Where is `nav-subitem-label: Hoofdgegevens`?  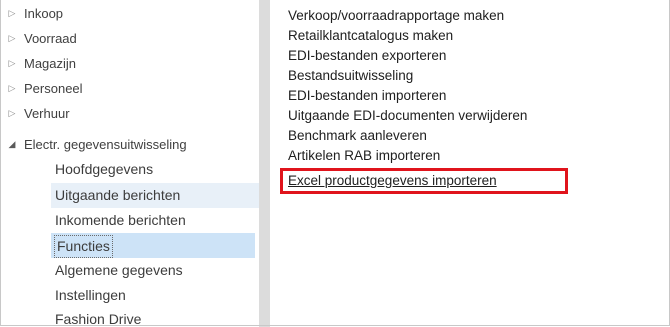 nav-subitem-label: Hoofdgegevens is located at coordinates (104, 169).